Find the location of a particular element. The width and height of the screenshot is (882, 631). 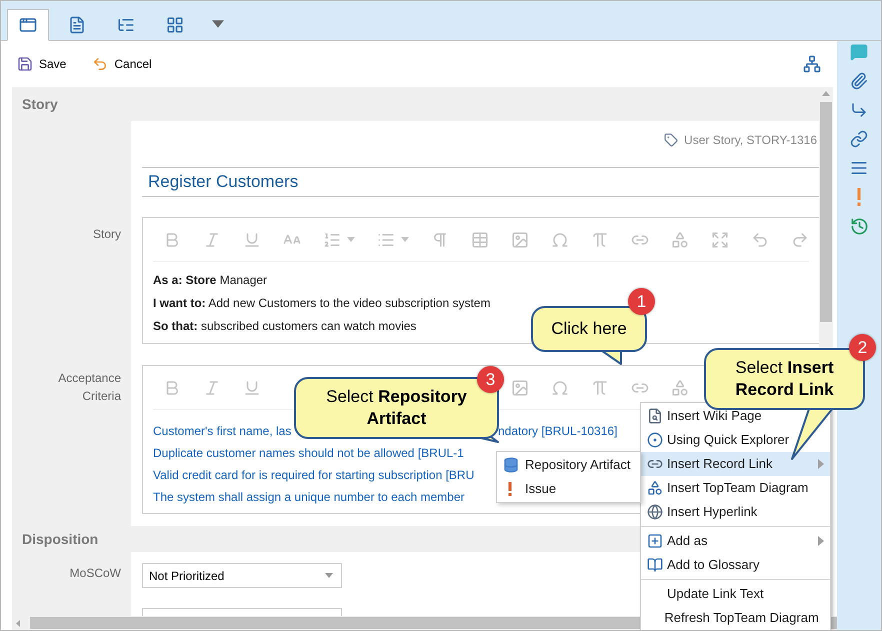

paragraph-icon is located at coordinates (440, 239).